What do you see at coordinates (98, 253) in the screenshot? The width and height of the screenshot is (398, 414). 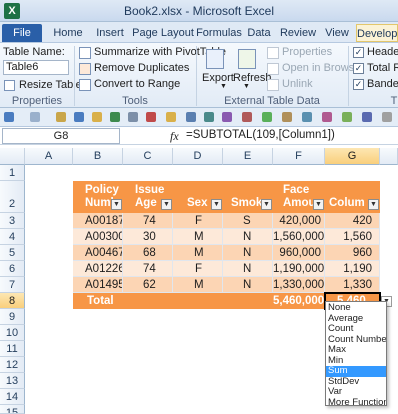 I see `table-cell: A00467` at bounding box center [98, 253].